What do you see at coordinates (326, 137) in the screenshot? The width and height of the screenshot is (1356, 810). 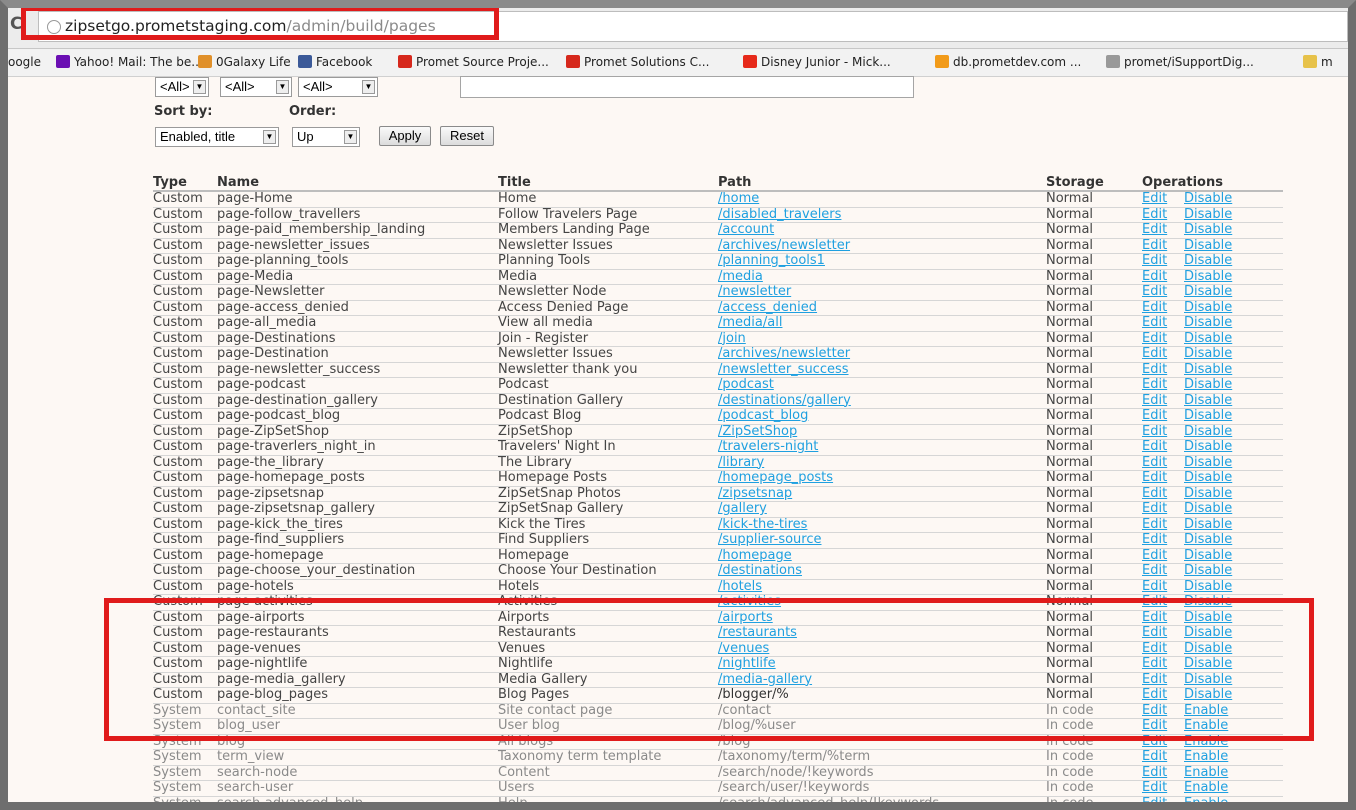 I see `order-select: Up ▼` at bounding box center [326, 137].